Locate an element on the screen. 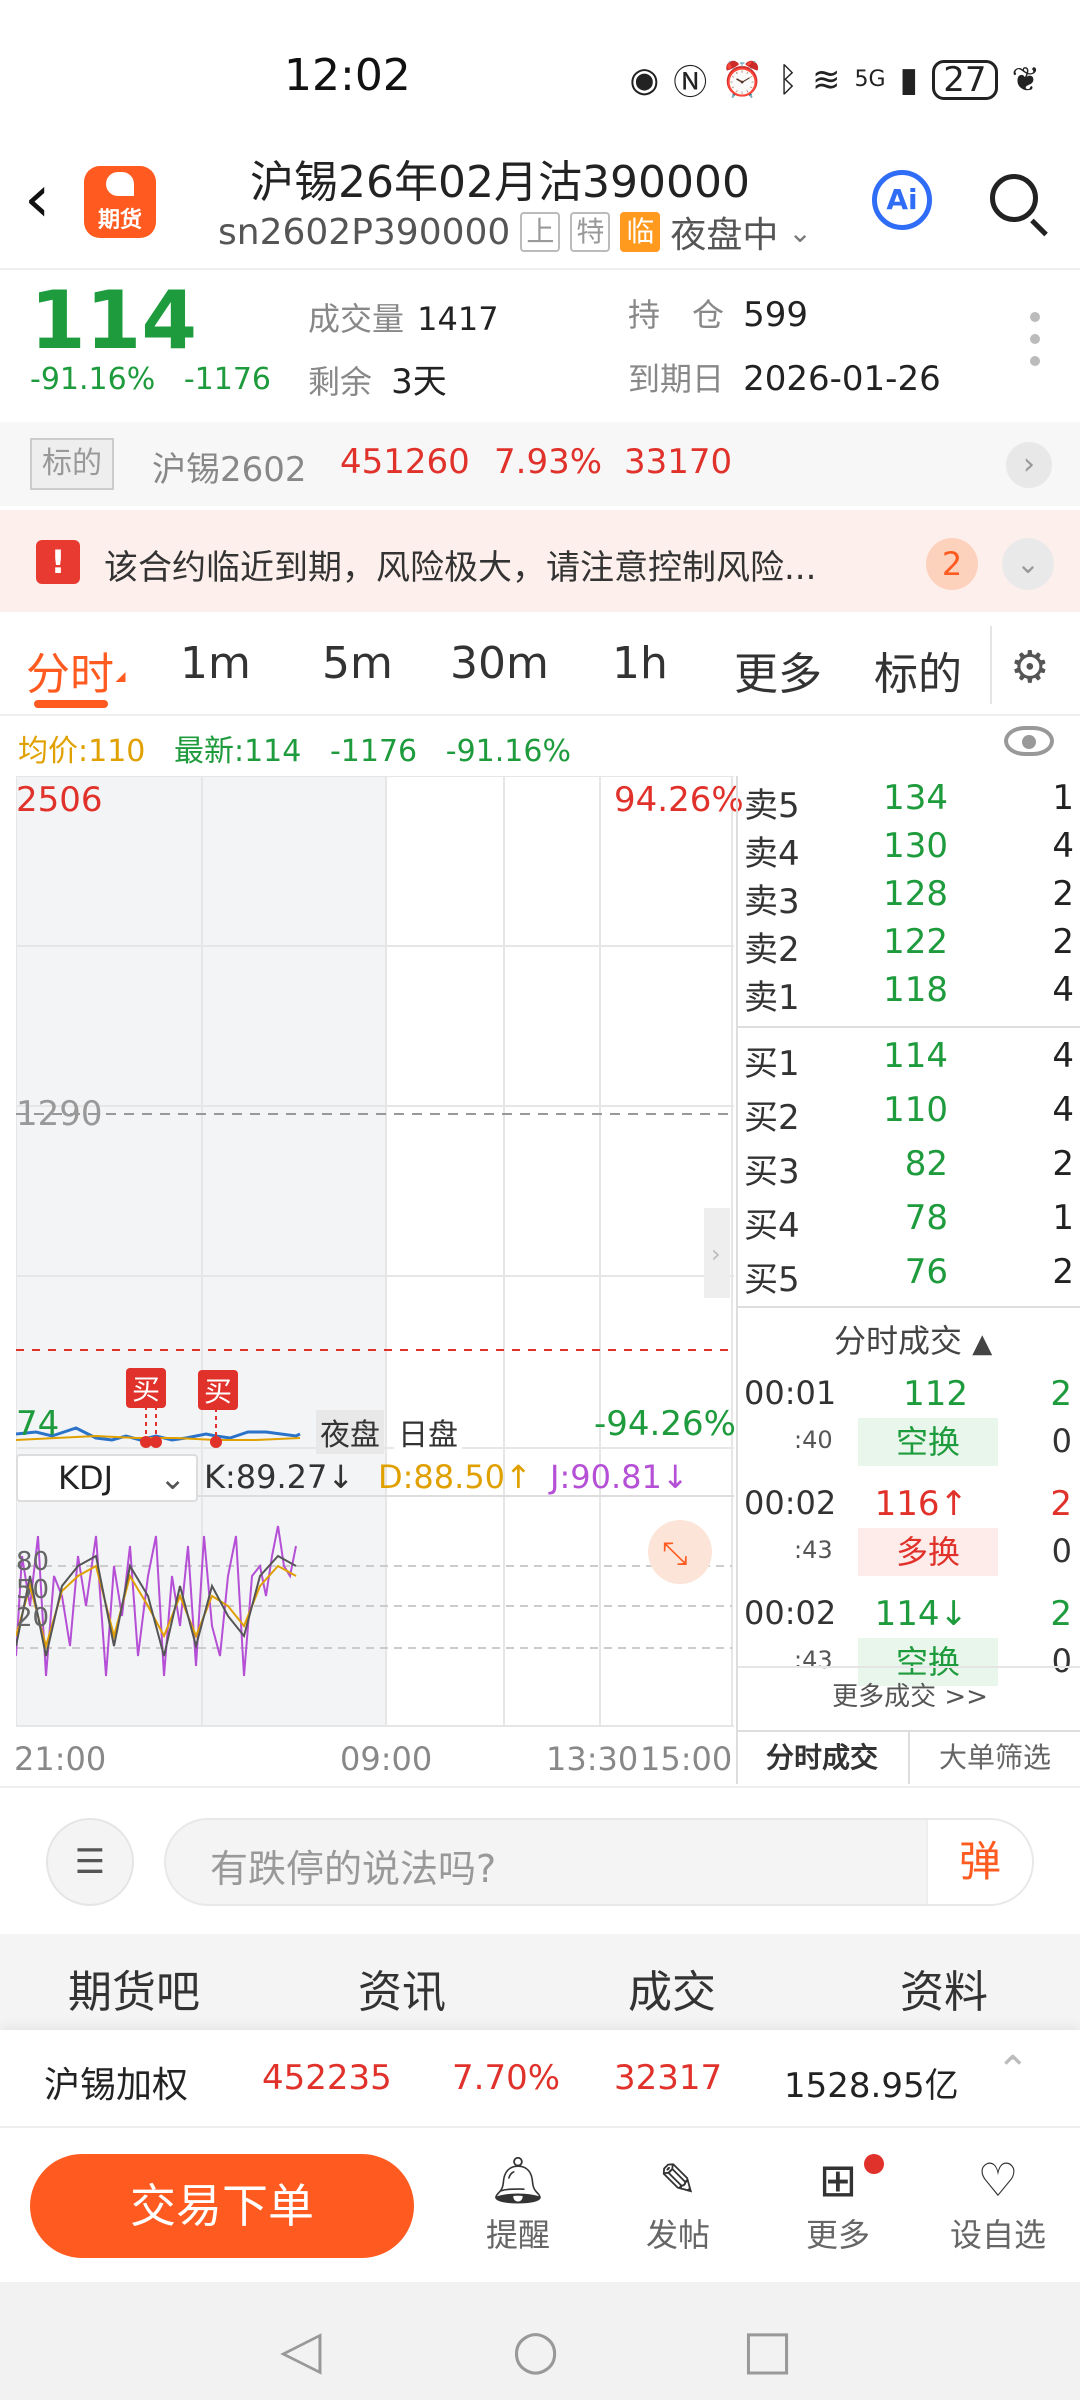 Image resolution: width=1080 pixels, height=2400 pixels. signal-icon: ▮ is located at coordinates (909, 79).